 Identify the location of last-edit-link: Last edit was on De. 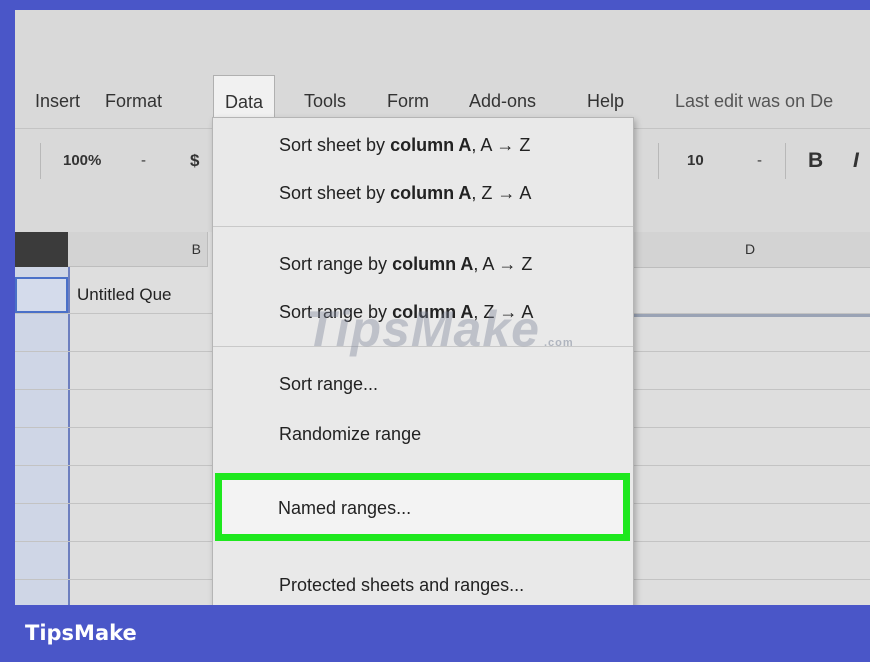
(754, 101).